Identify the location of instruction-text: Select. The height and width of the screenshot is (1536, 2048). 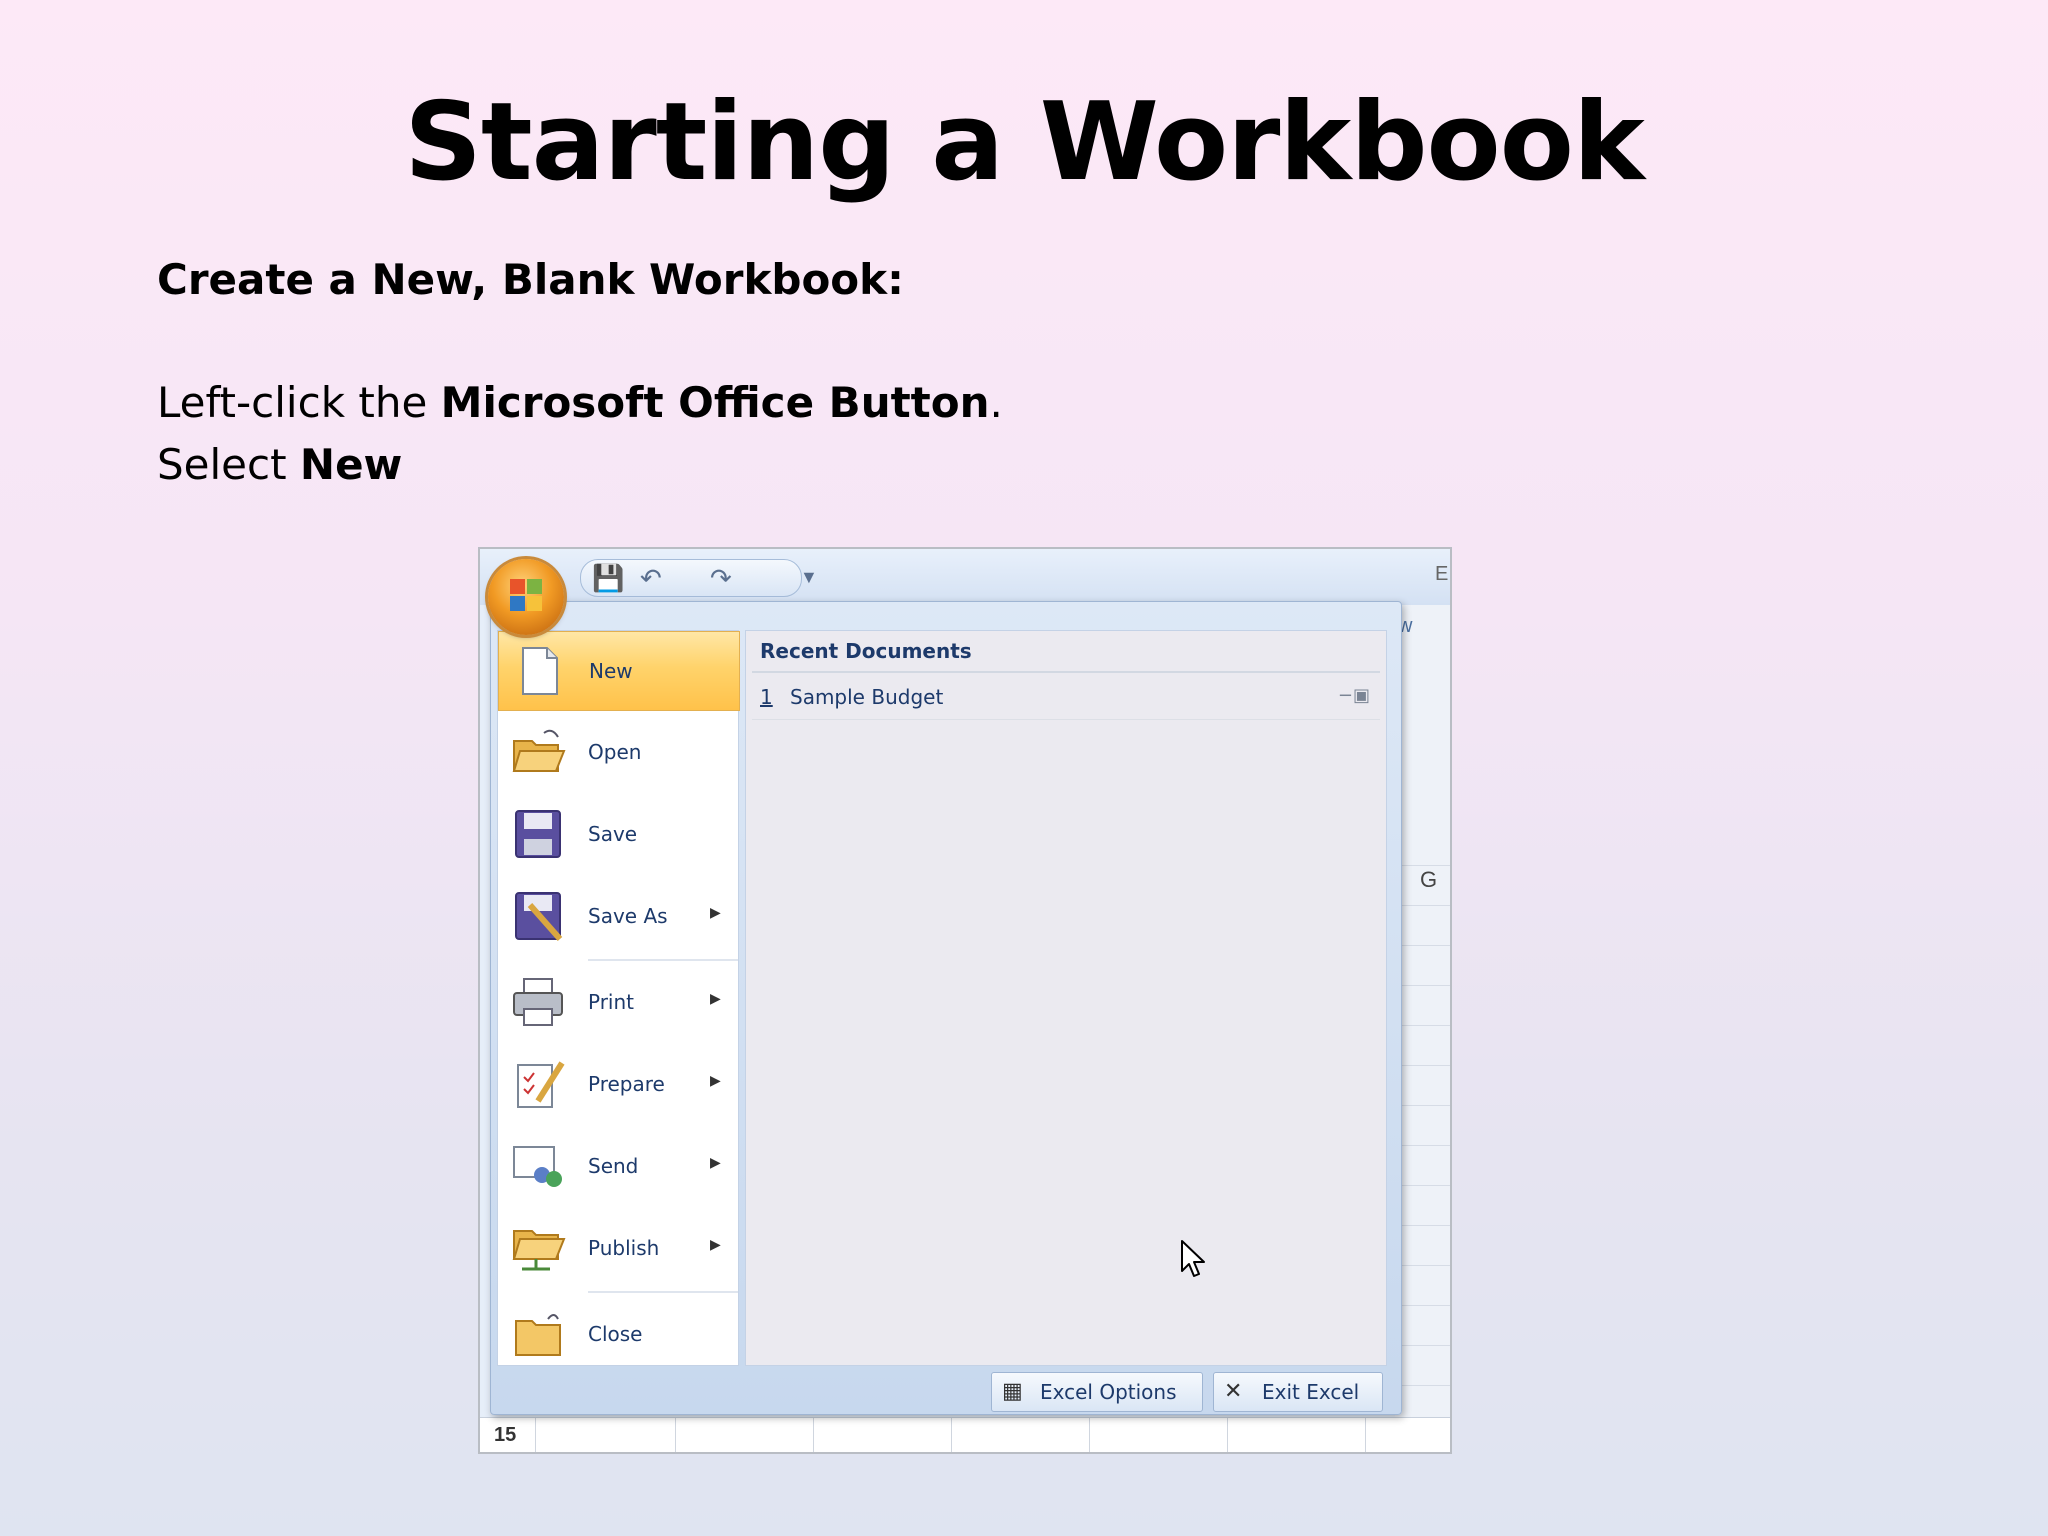
(228, 464).